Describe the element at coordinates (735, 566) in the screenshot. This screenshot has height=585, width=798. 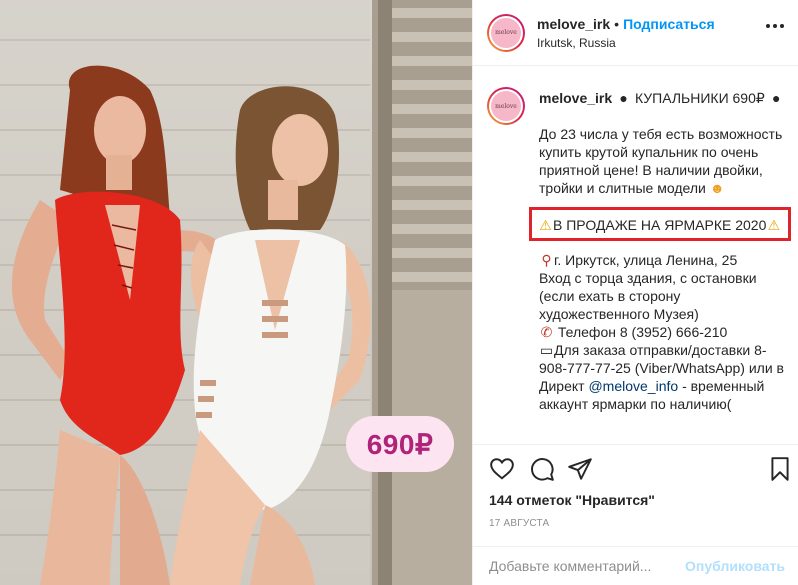
I see `publish-button: Опубликовать` at that location.